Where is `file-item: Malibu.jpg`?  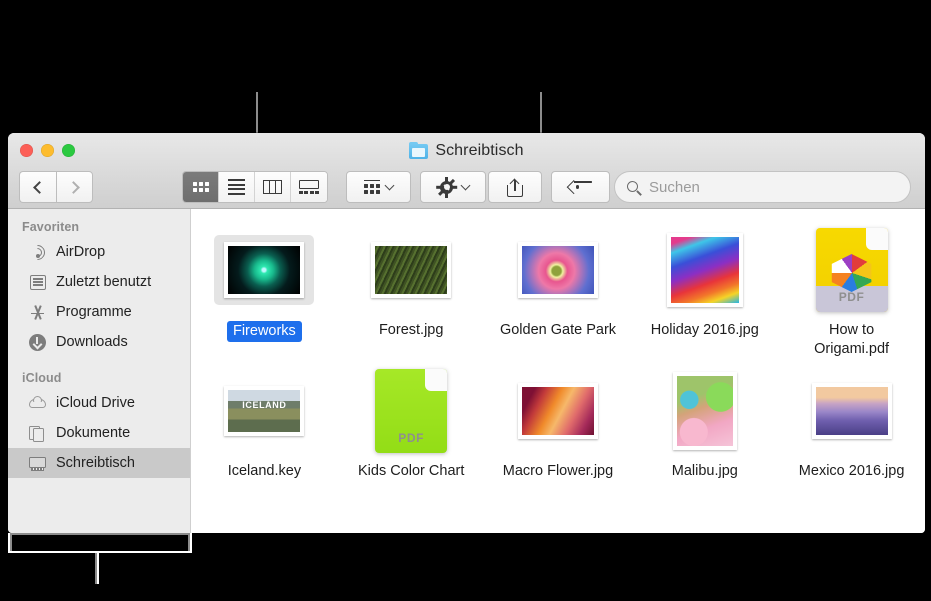 file-item: Malibu.jpg is located at coordinates (704, 420).